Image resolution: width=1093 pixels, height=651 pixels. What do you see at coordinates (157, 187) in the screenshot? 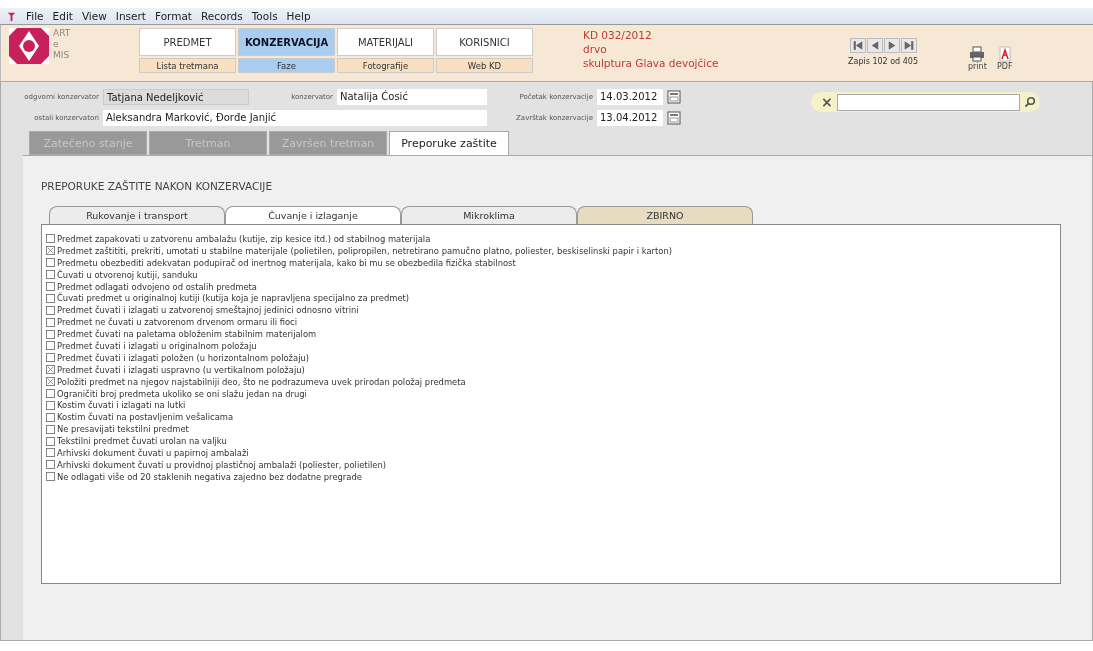
I see `section-title: PREPORUKE ZAŠTITE NAKON KONZERVACIJE` at bounding box center [157, 187].